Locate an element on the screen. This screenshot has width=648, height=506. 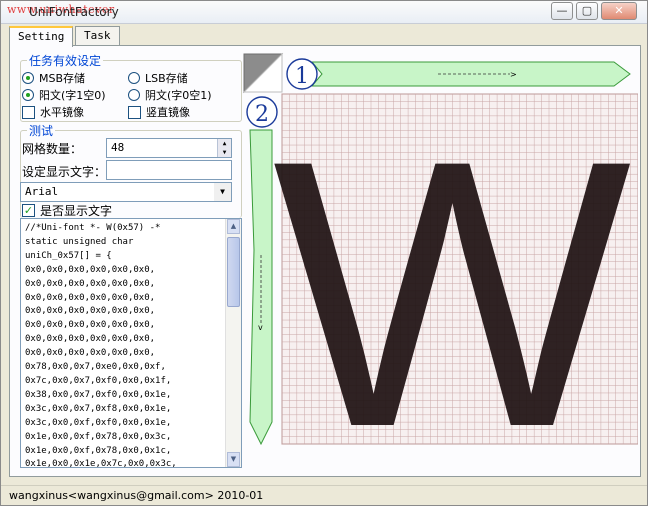
positive-radio: 阳文(字1空0) is located at coordinates (64, 95).